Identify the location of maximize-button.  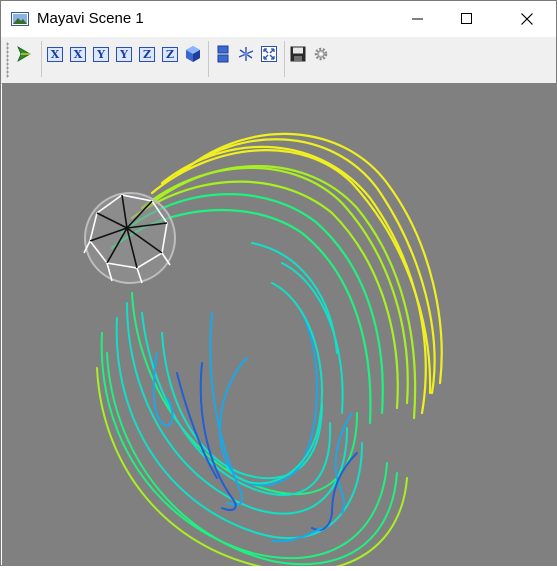
(467, 19).